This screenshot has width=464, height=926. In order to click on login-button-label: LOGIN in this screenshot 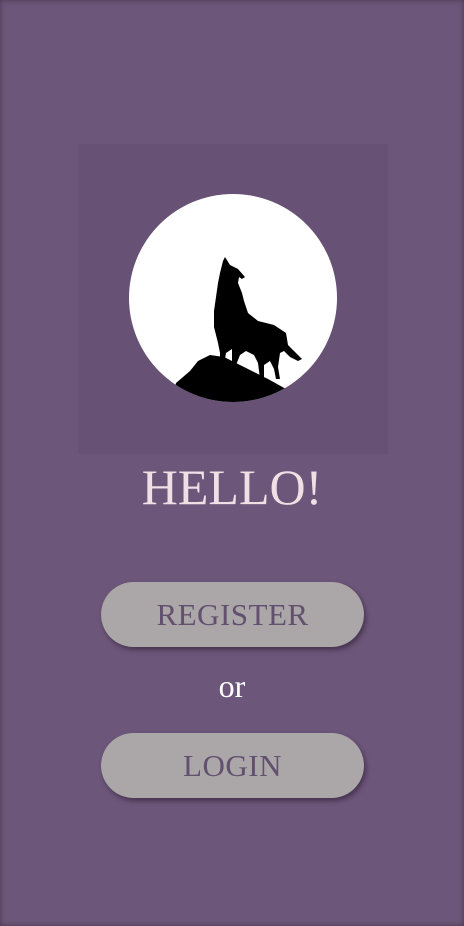, I will do `click(232, 765)`.